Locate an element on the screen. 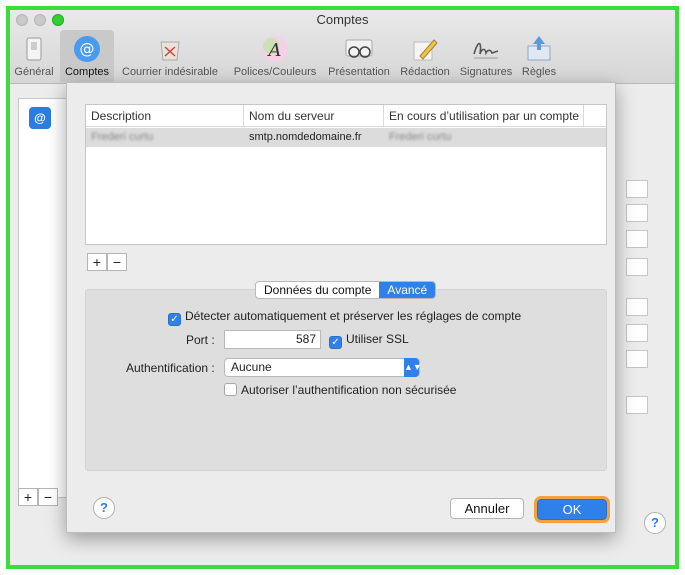  junk-mail-icon is located at coordinates (170, 51).